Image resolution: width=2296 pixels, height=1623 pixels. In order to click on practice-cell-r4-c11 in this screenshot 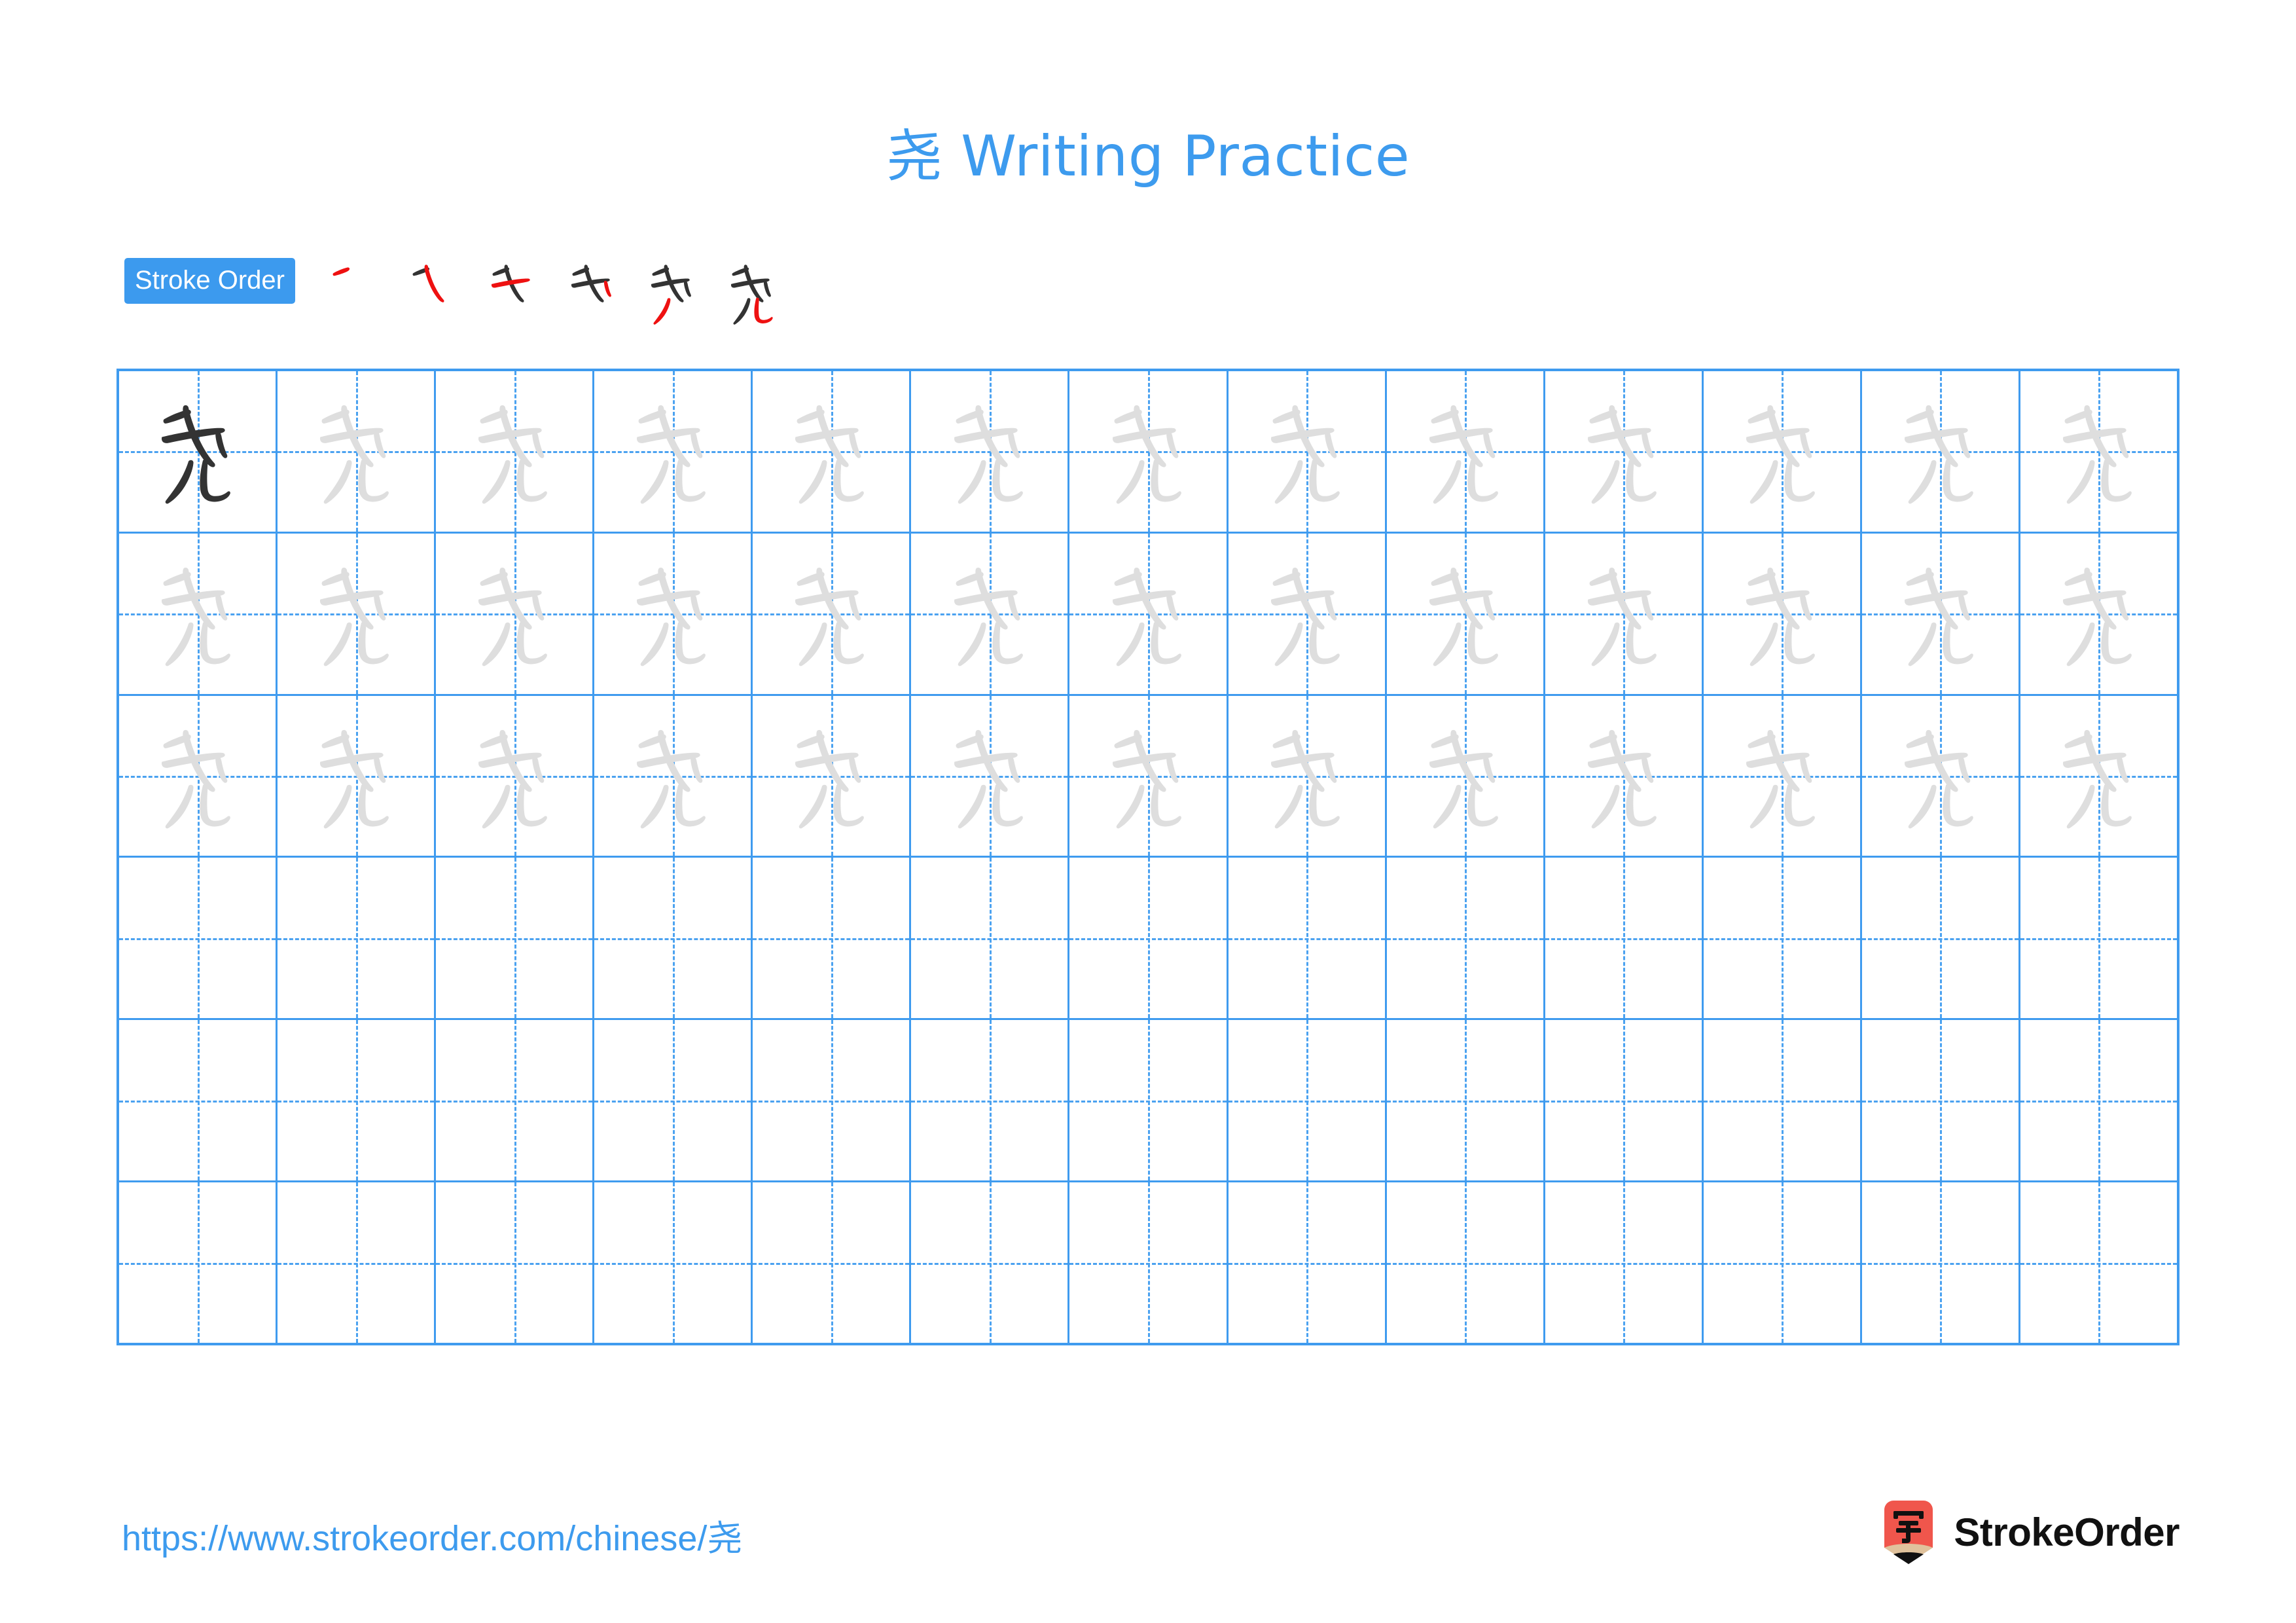, I will do `click(1782, 938)`.